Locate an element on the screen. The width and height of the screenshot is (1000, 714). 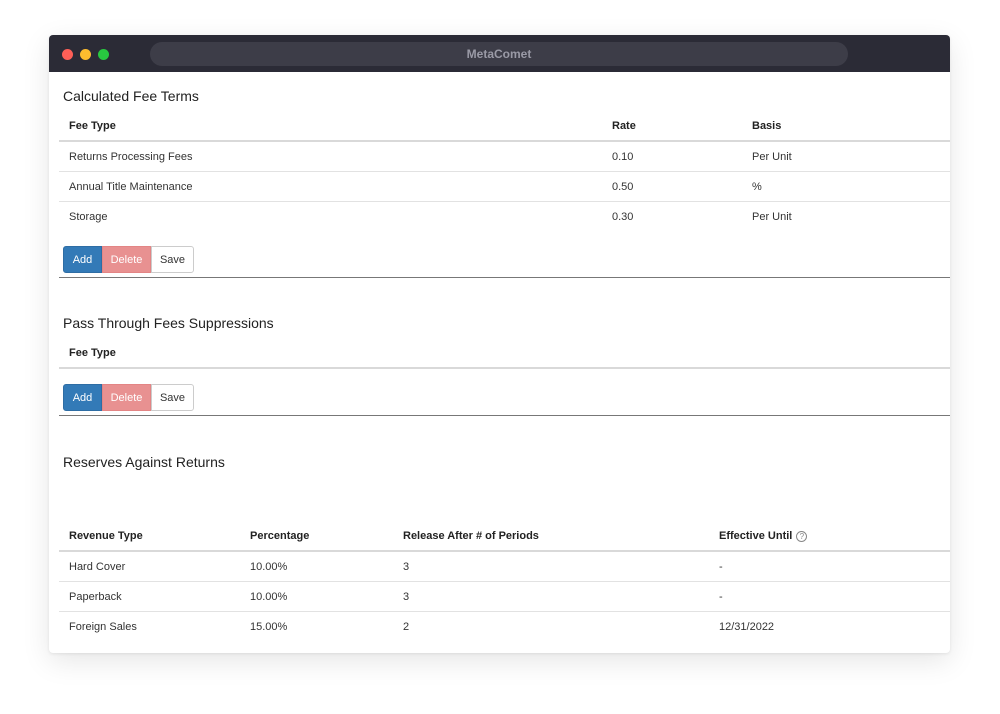
table-row: Hard Cover 10.00% 3 - is located at coordinates (504, 566).